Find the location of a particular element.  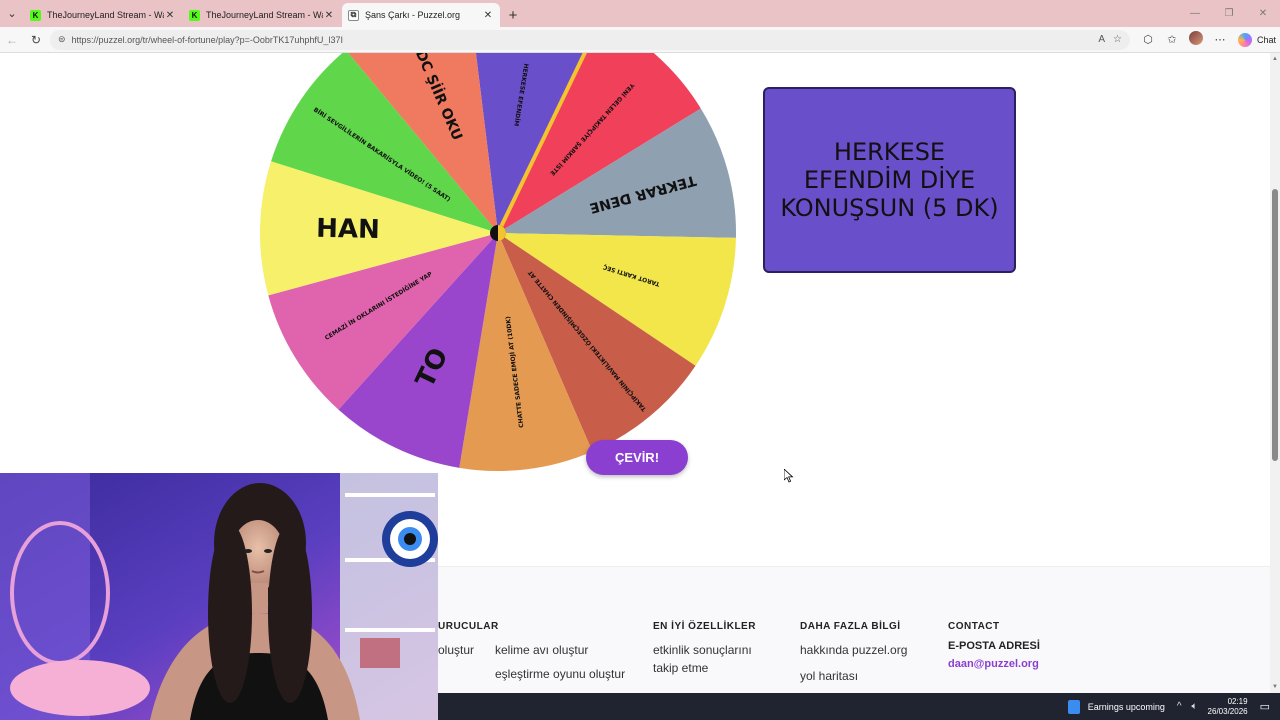

footer-heading-creators: URUCULAR is located at coordinates (468, 626).